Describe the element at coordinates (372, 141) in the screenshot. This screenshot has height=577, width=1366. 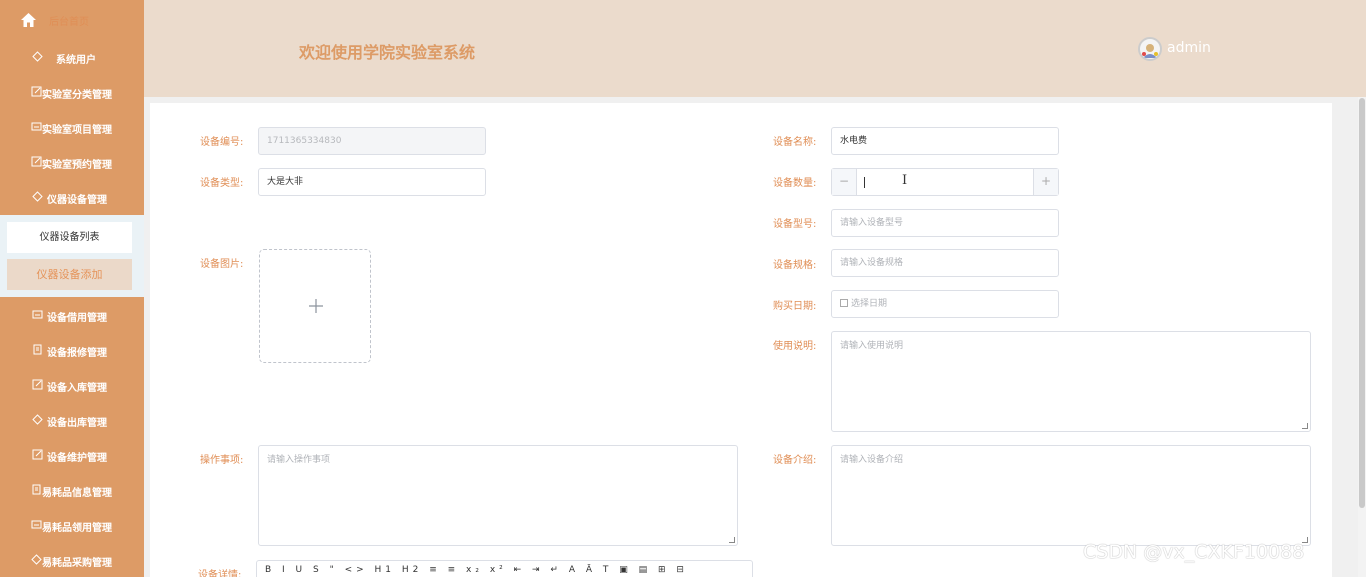
I see `code-field: 1711365334830` at that location.